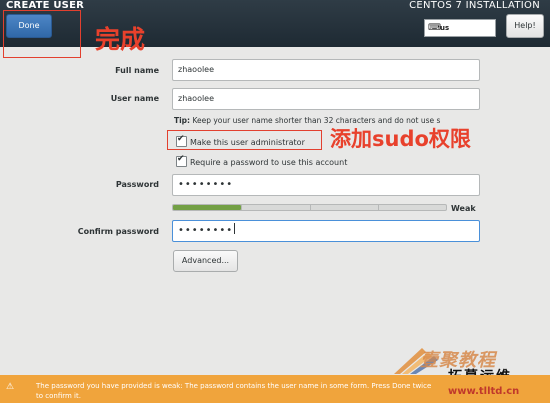  Describe the element at coordinates (118, 231) in the screenshot. I see `confirm-password-label: Confirm password` at that location.